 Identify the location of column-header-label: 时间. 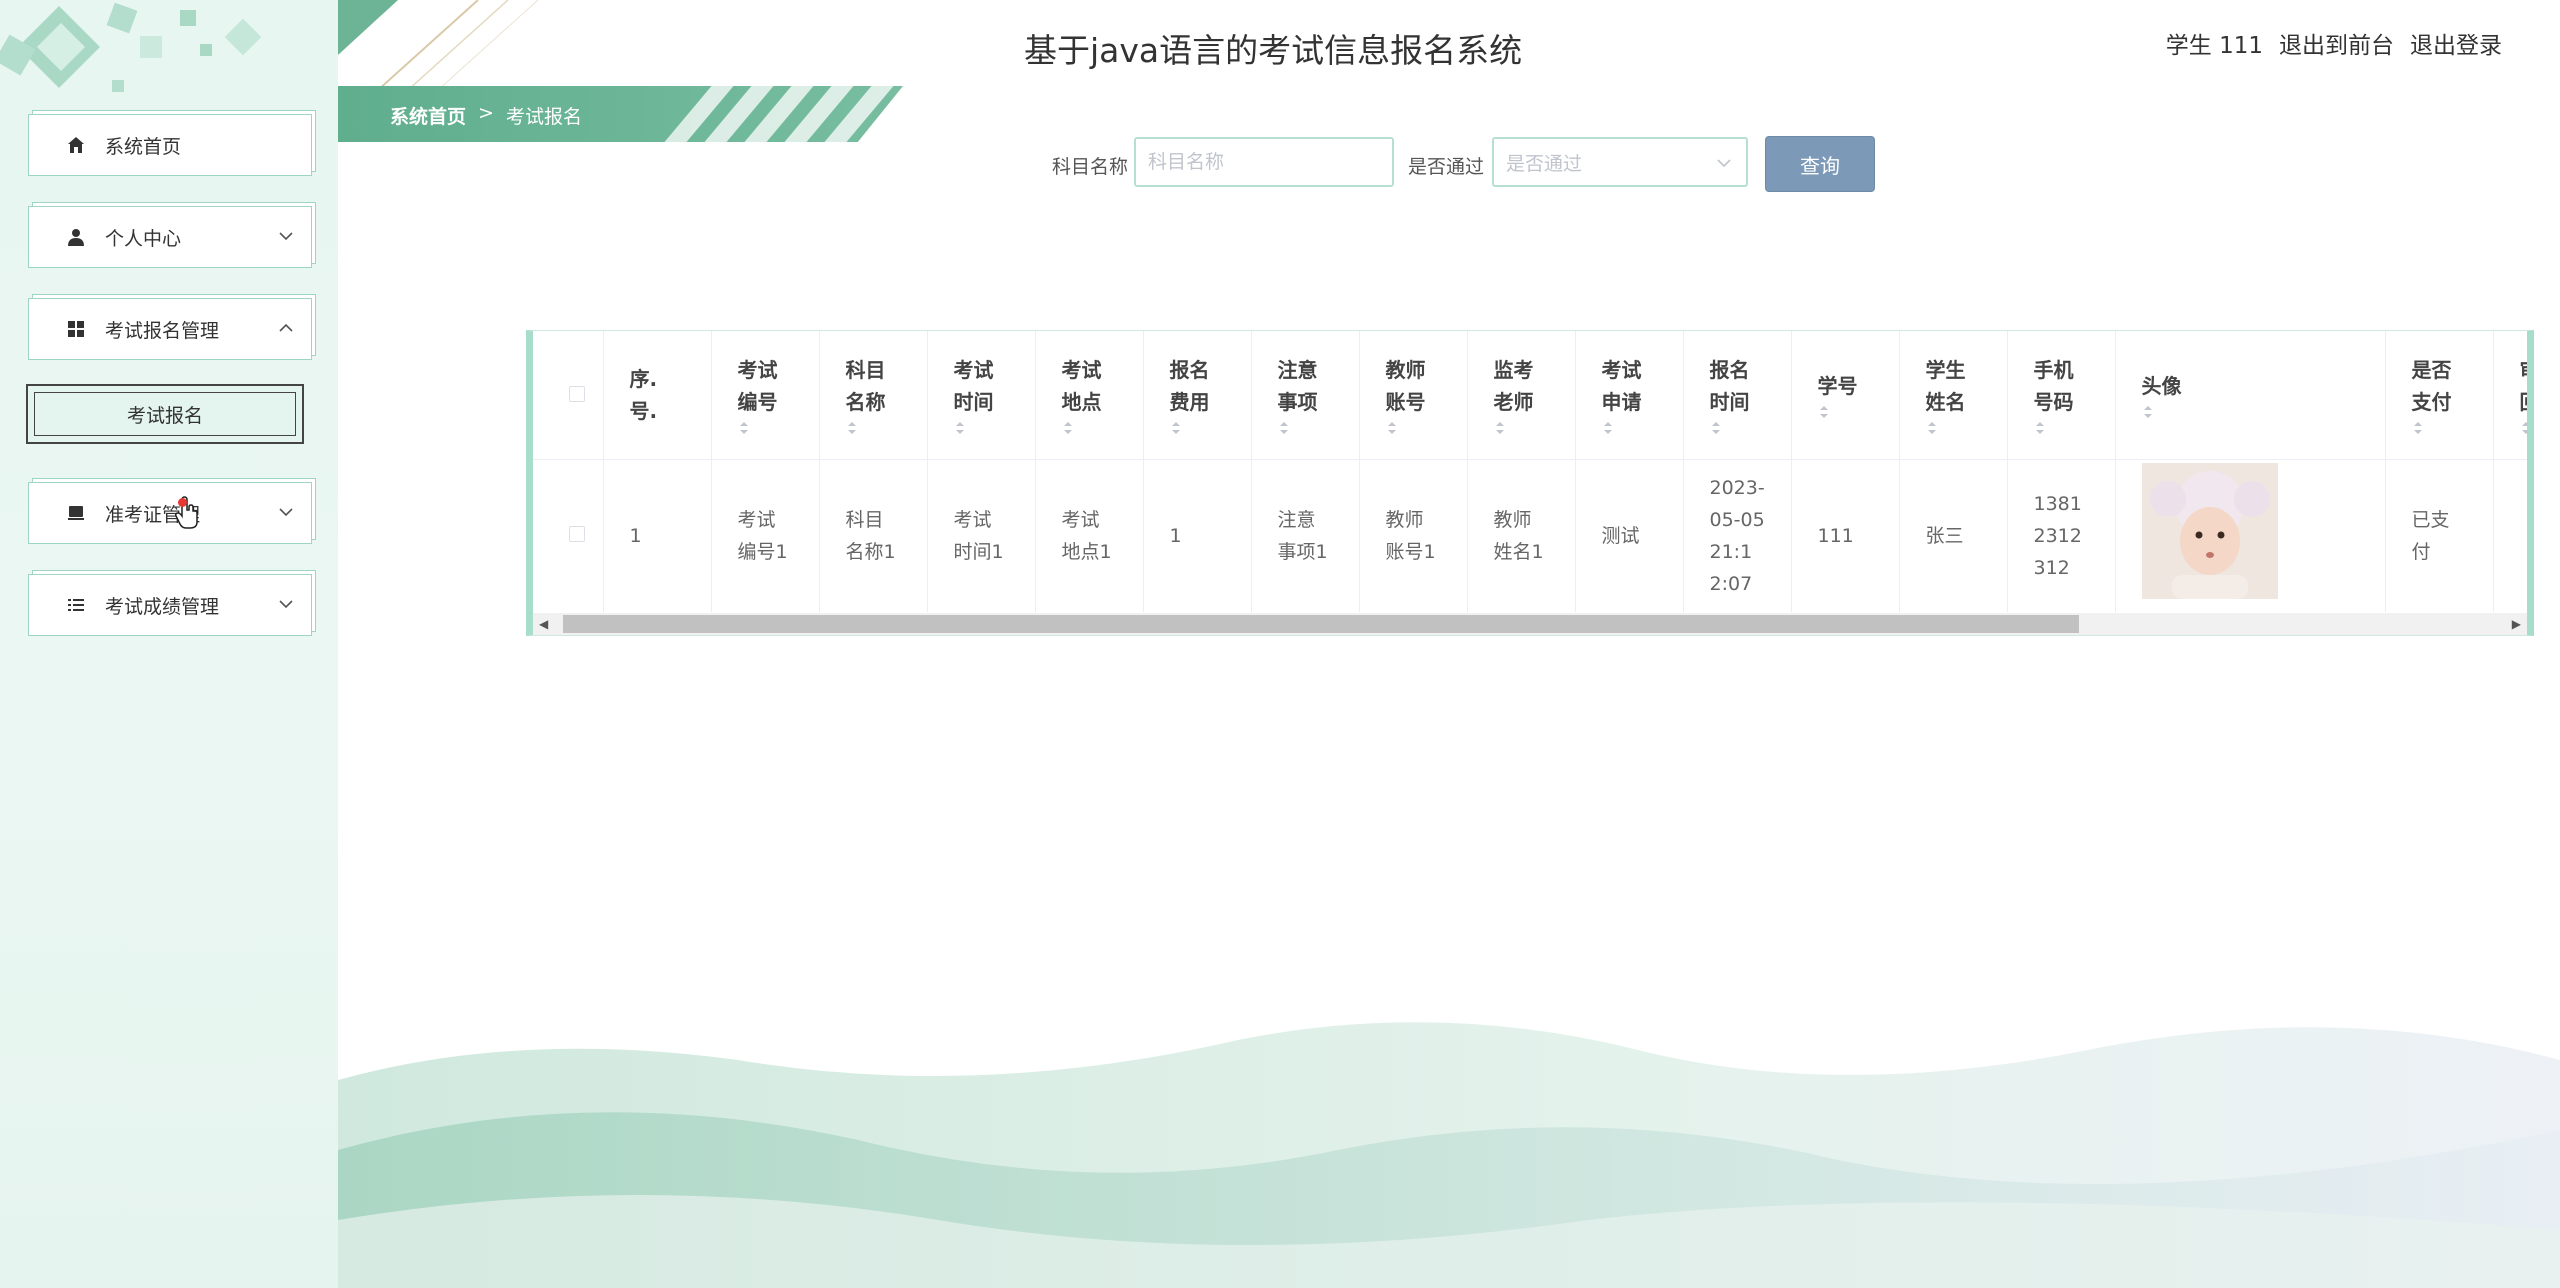
(973, 402).